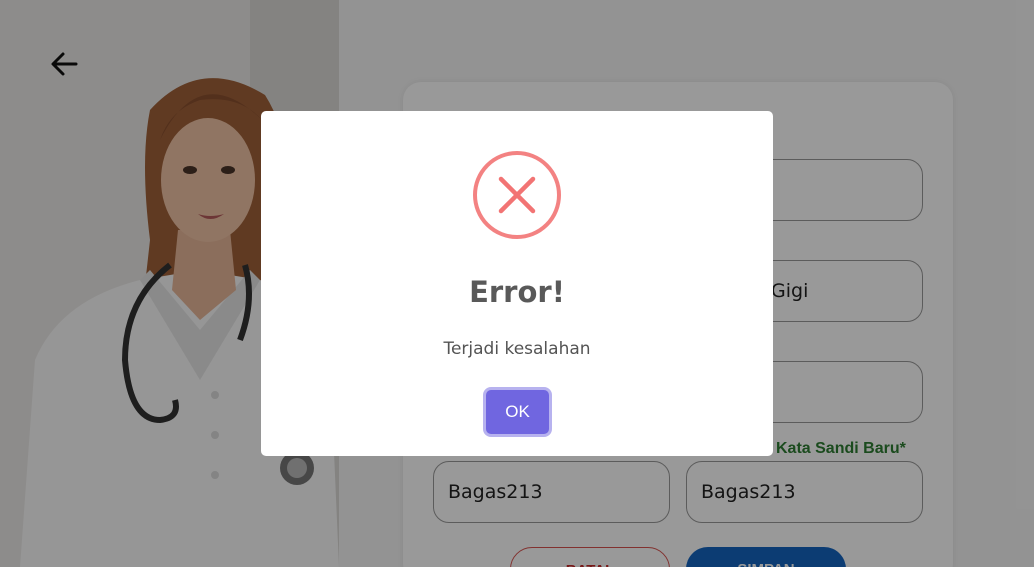 The image size is (1034, 567). I want to click on dialog-title: Error!, so click(517, 292).